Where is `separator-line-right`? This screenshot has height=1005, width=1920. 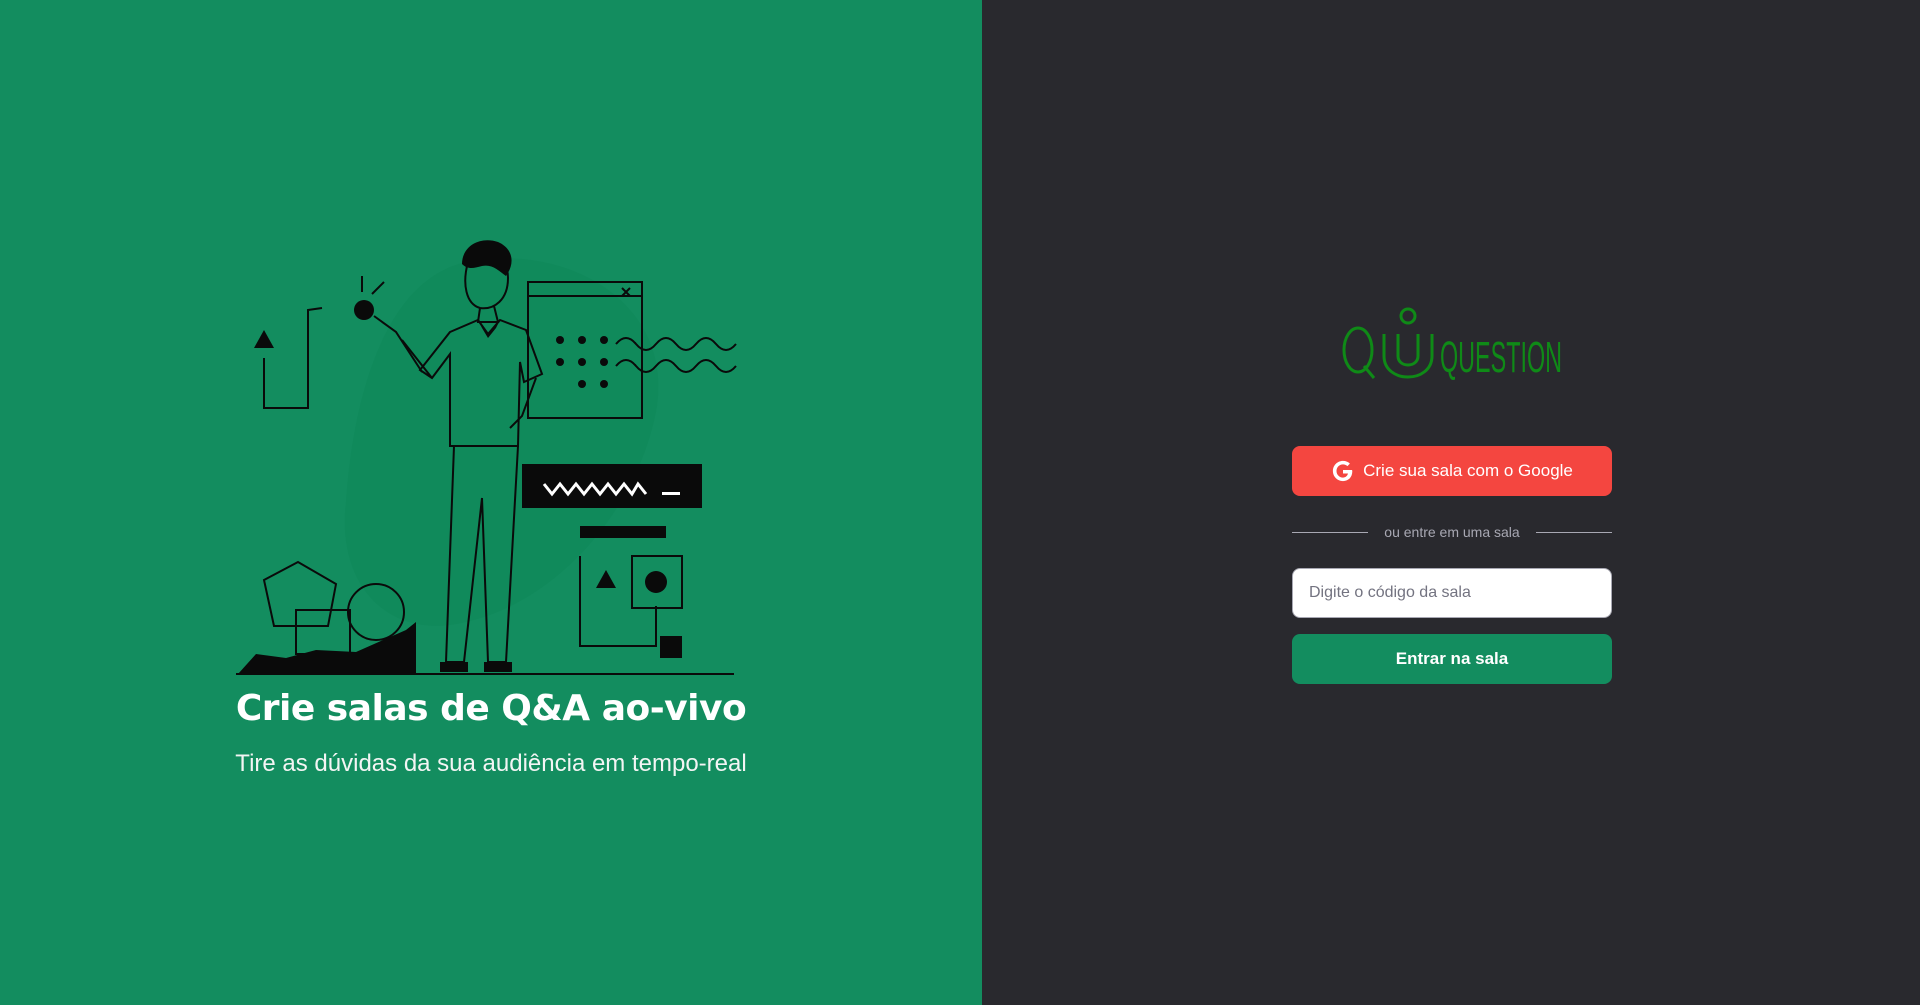 separator-line-right is located at coordinates (1573, 532).